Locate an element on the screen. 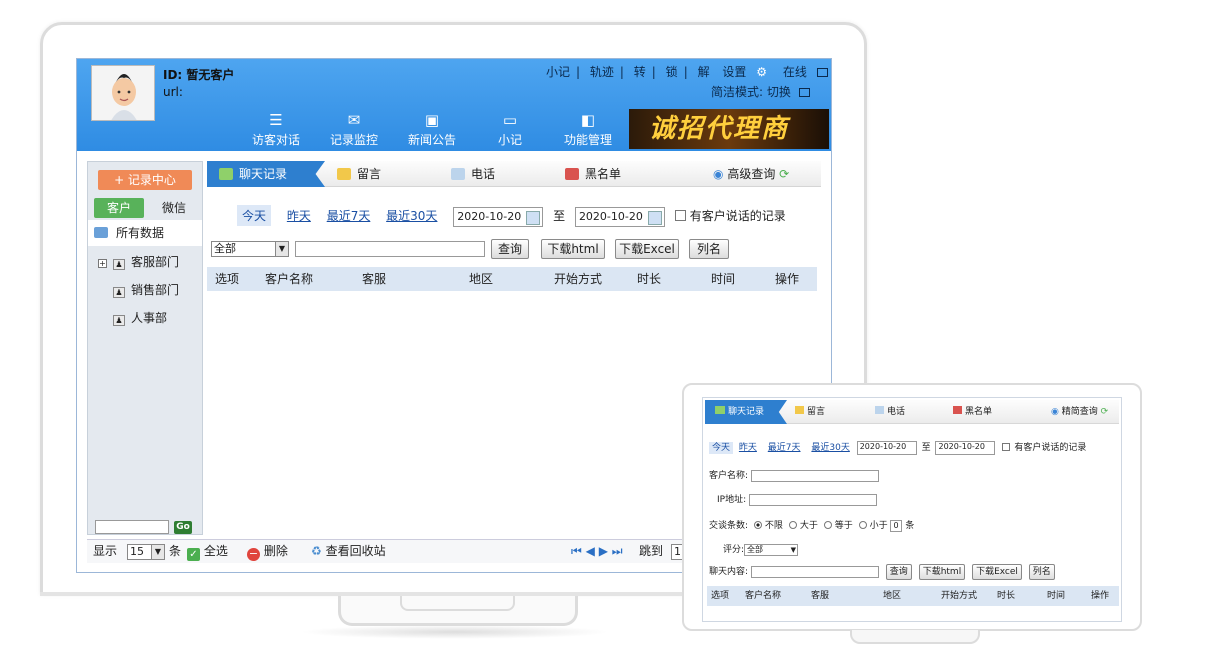  tab-customer: 客户 is located at coordinates (119, 208).